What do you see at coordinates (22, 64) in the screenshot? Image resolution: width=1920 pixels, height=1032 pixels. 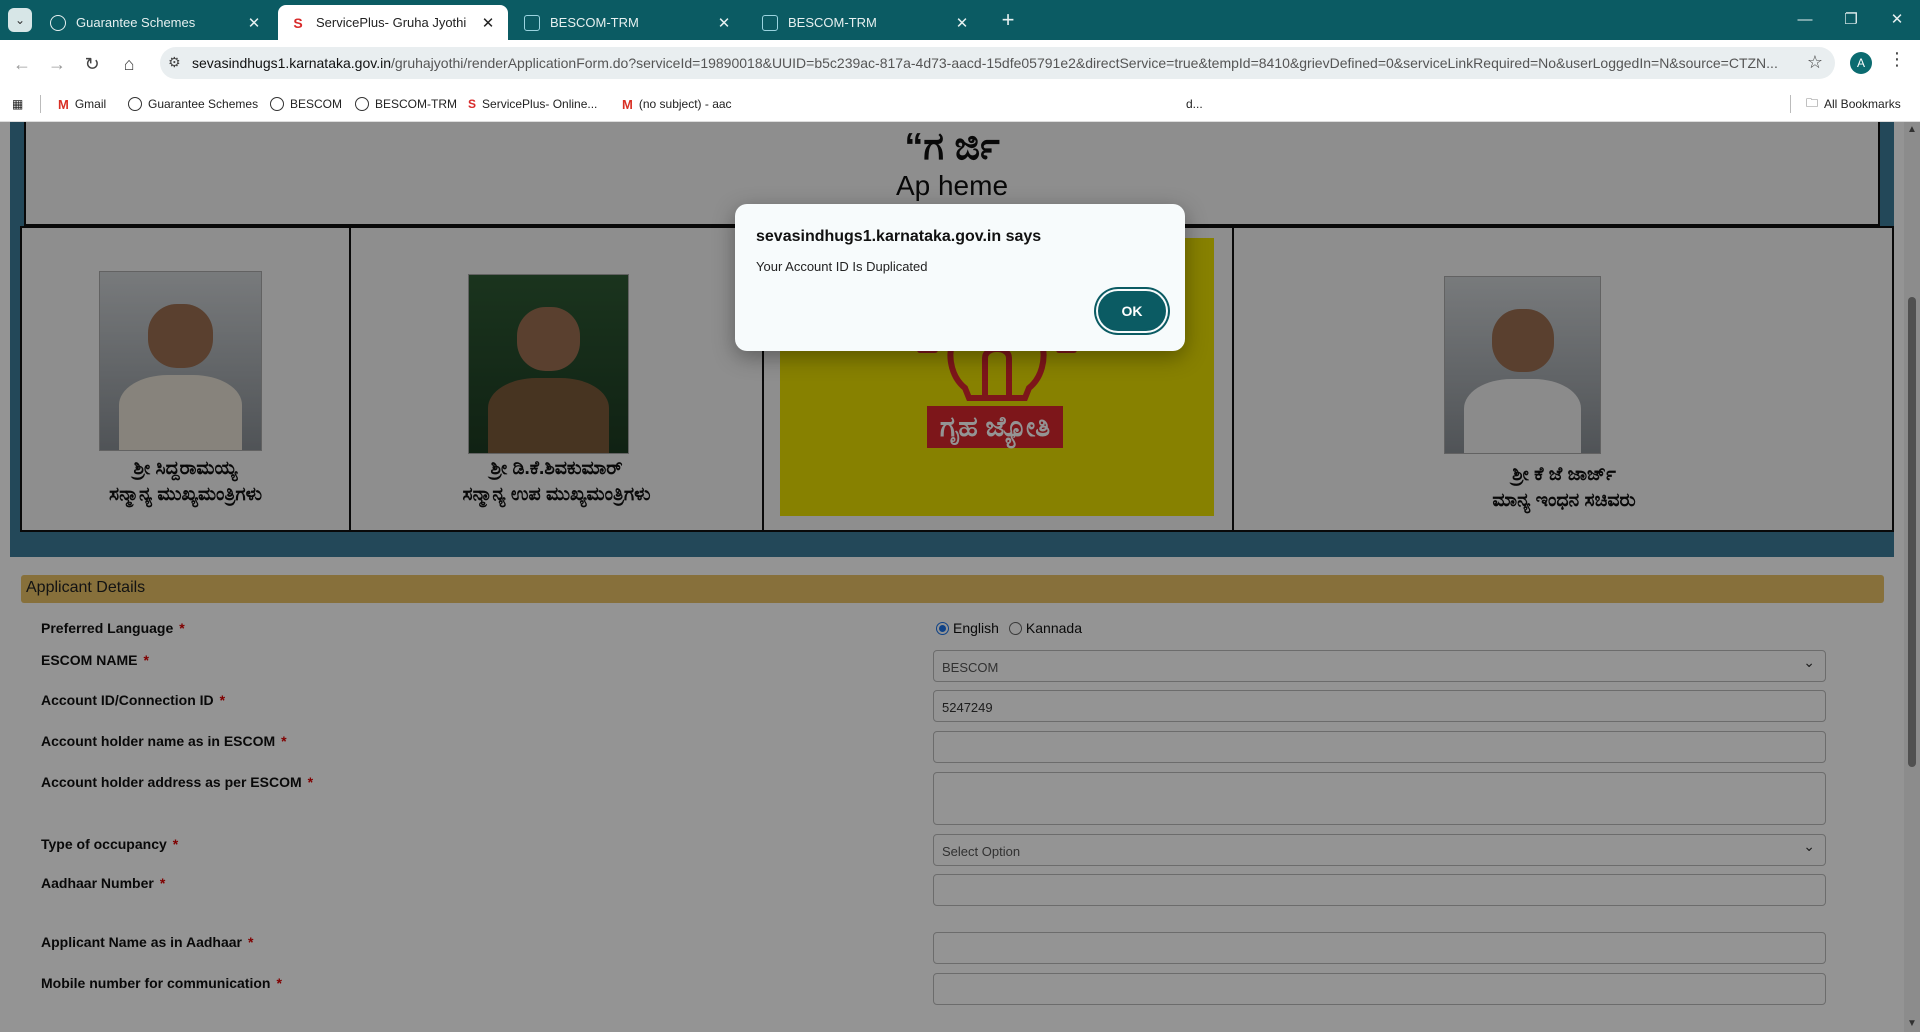 I see `back-arrow-icon: ←` at bounding box center [22, 64].